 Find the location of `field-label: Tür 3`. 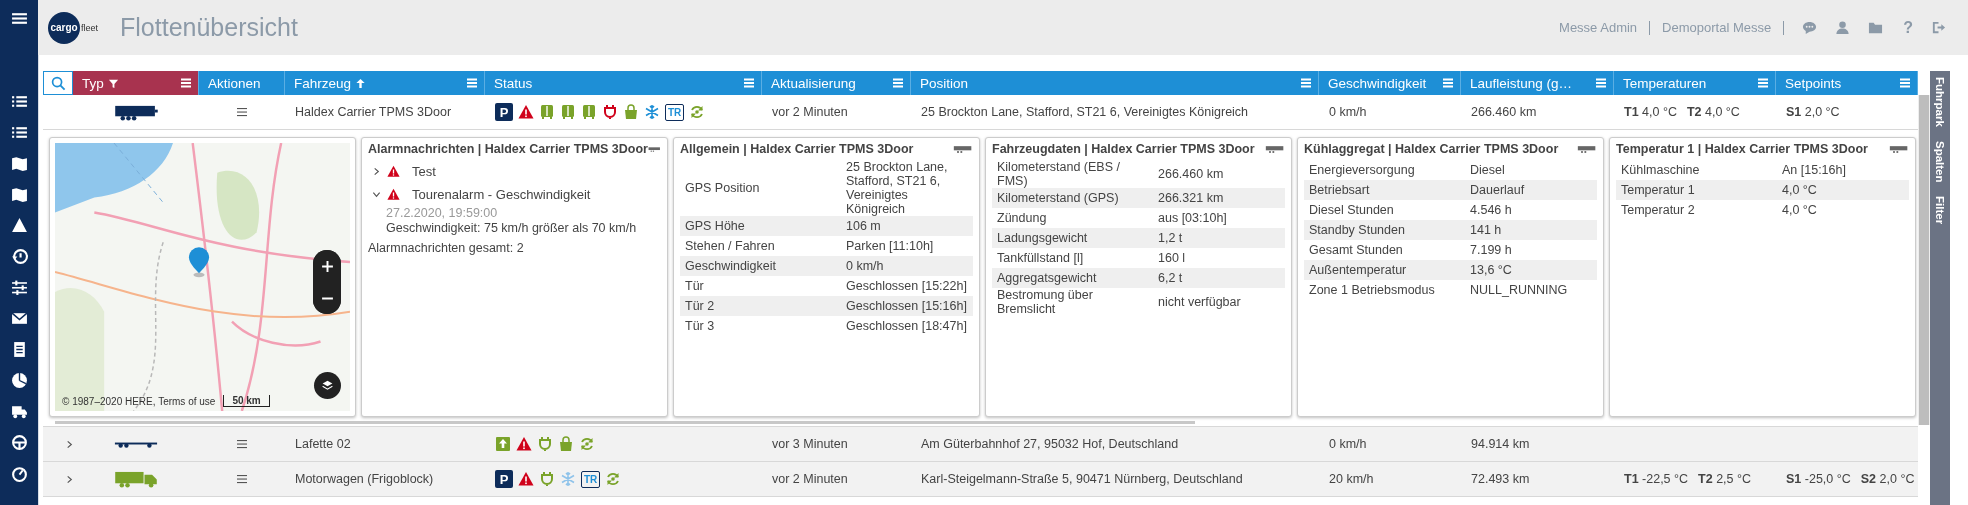

field-label: Tür 3 is located at coordinates (700, 326).